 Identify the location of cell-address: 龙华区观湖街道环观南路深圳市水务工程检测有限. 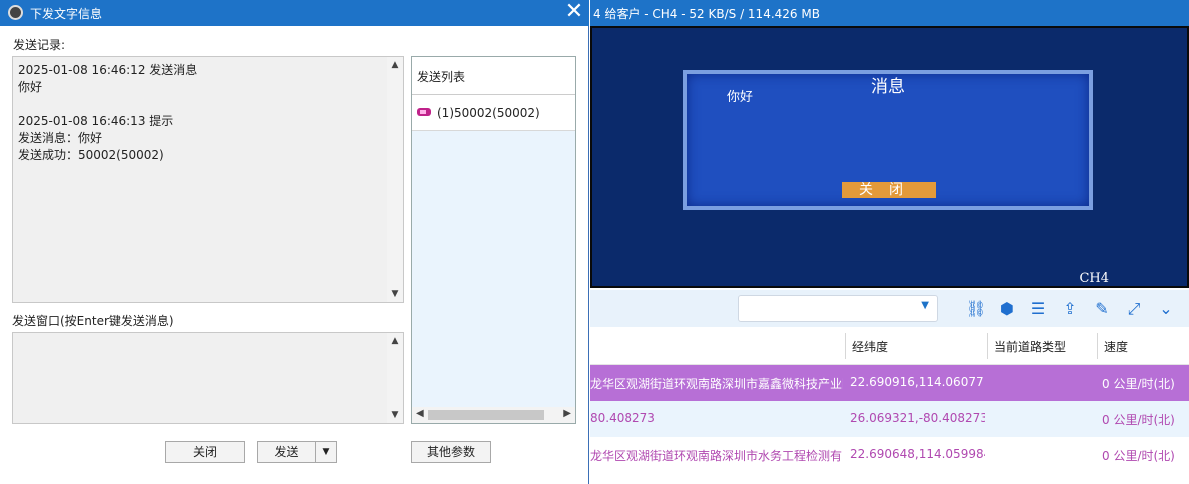
(716, 456).